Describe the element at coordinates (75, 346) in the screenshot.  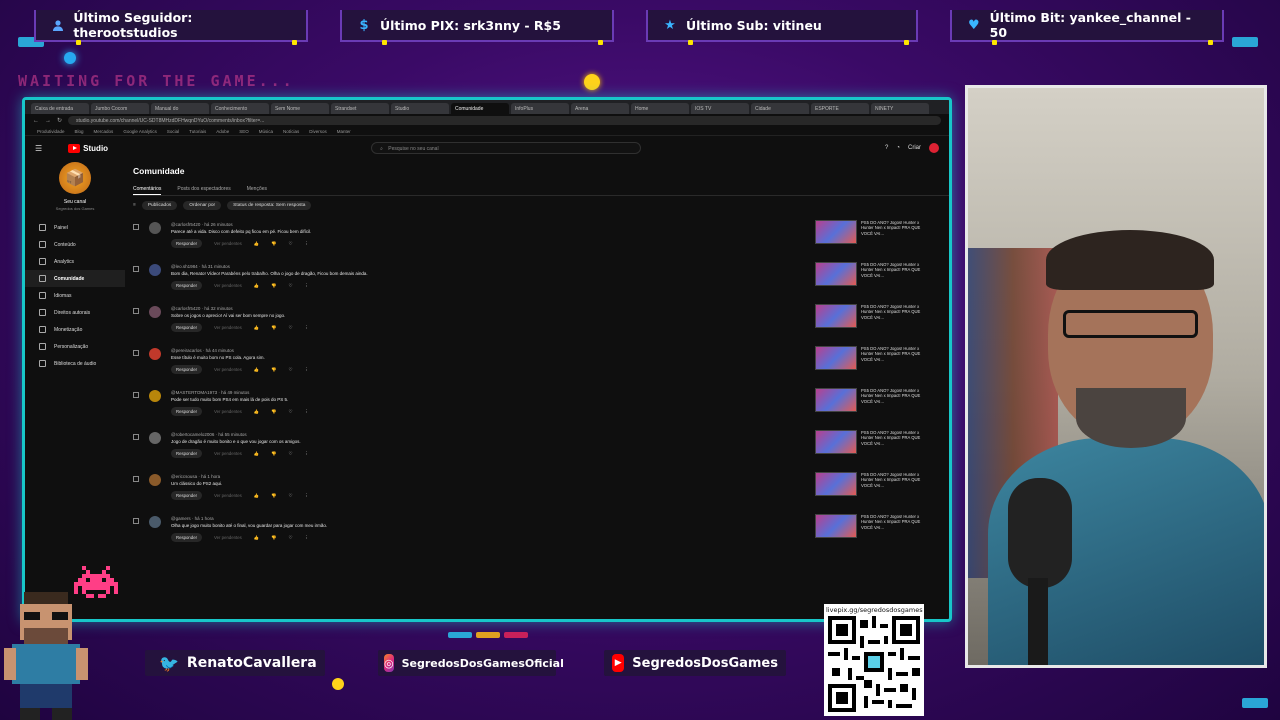
I see `sidebar-item-personaliza-o: Personalização` at that location.